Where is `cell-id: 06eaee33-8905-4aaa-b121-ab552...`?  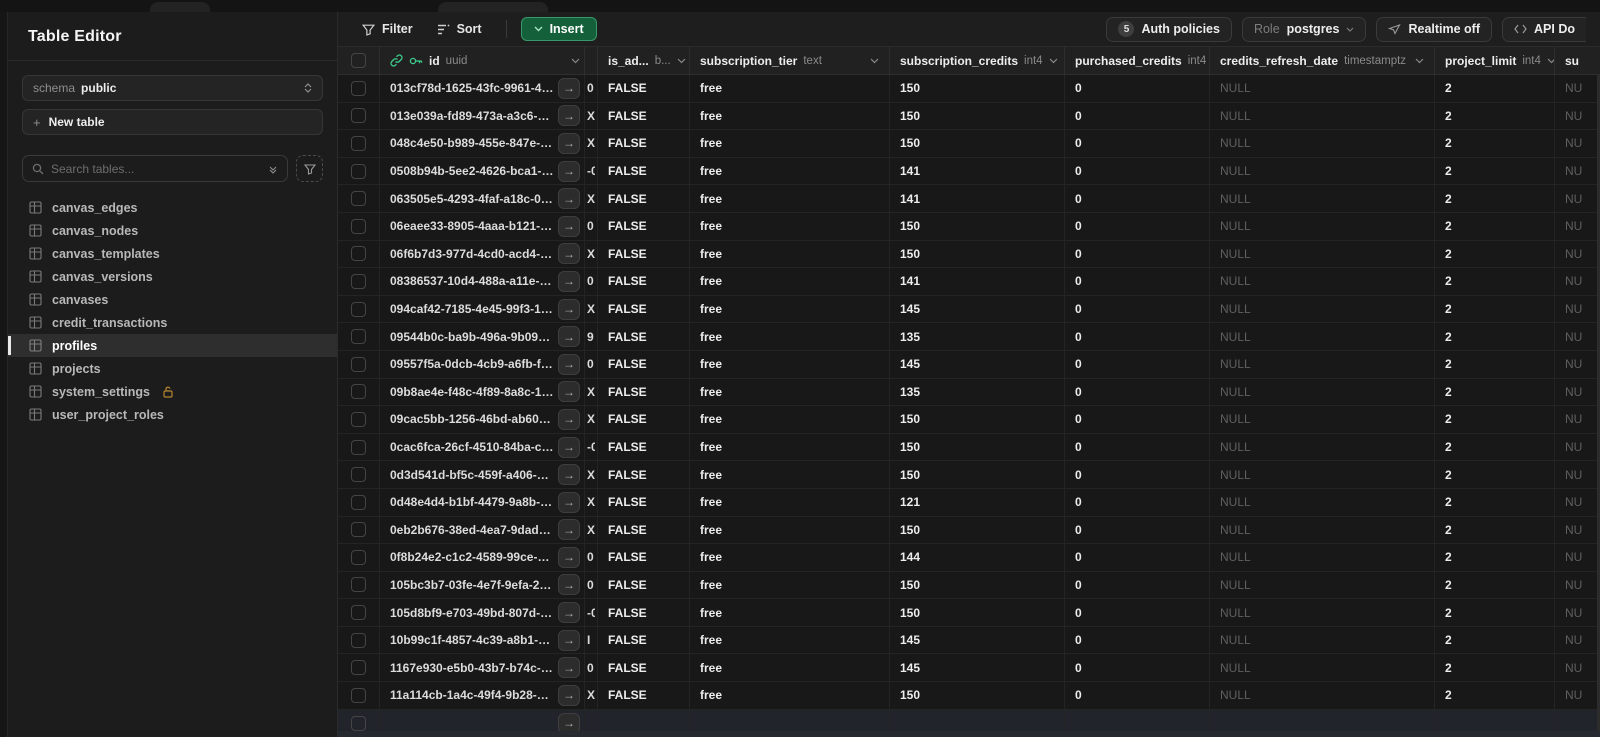 cell-id: 06eaee33-8905-4aaa-b121-ab552... is located at coordinates (472, 226).